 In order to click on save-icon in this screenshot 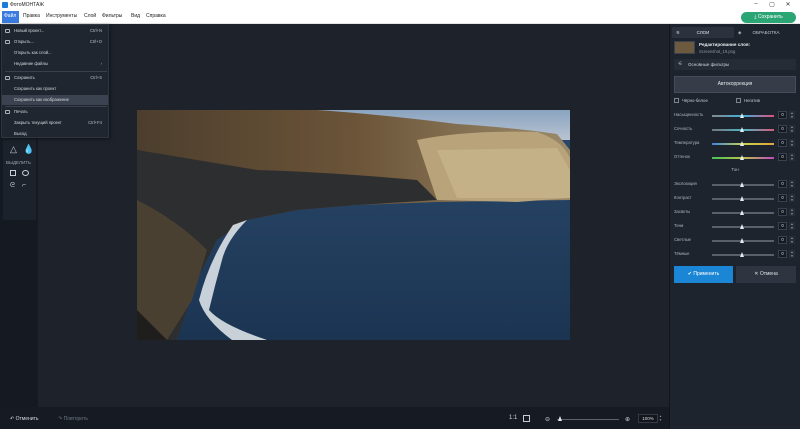, I will do `click(7, 78)`.